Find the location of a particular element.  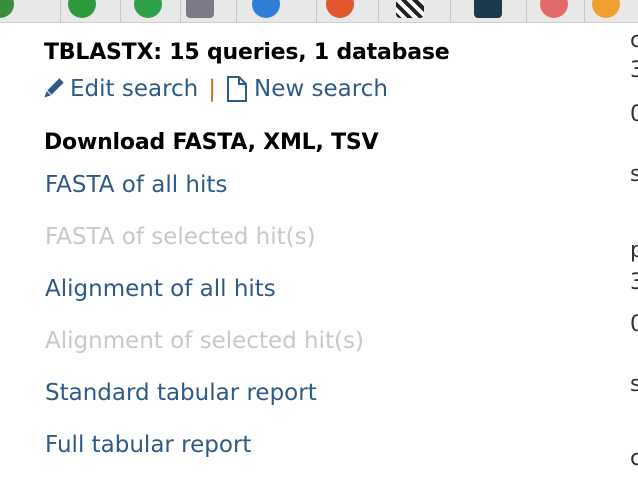

search-summary-title: TBLASTX: 15 queries, 1 database is located at coordinates (247, 52).